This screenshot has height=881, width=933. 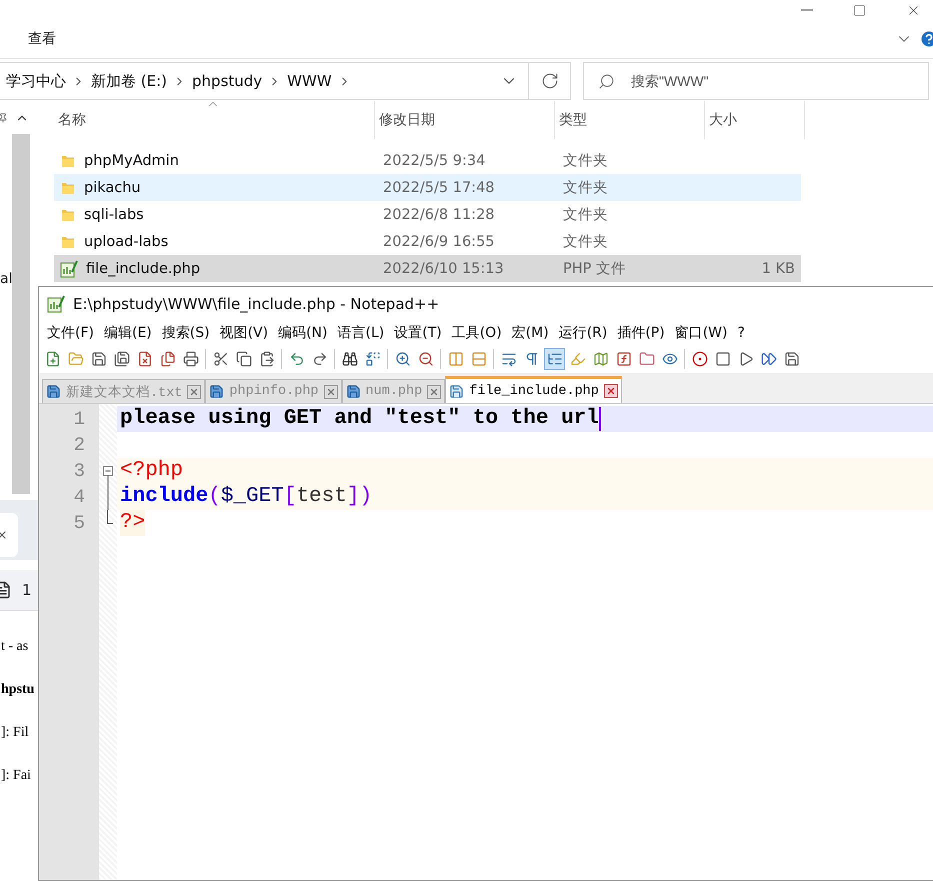 What do you see at coordinates (533, 389) in the screenshot?
I see `file-tab: file_include.php` at bounding box center [533, 389].